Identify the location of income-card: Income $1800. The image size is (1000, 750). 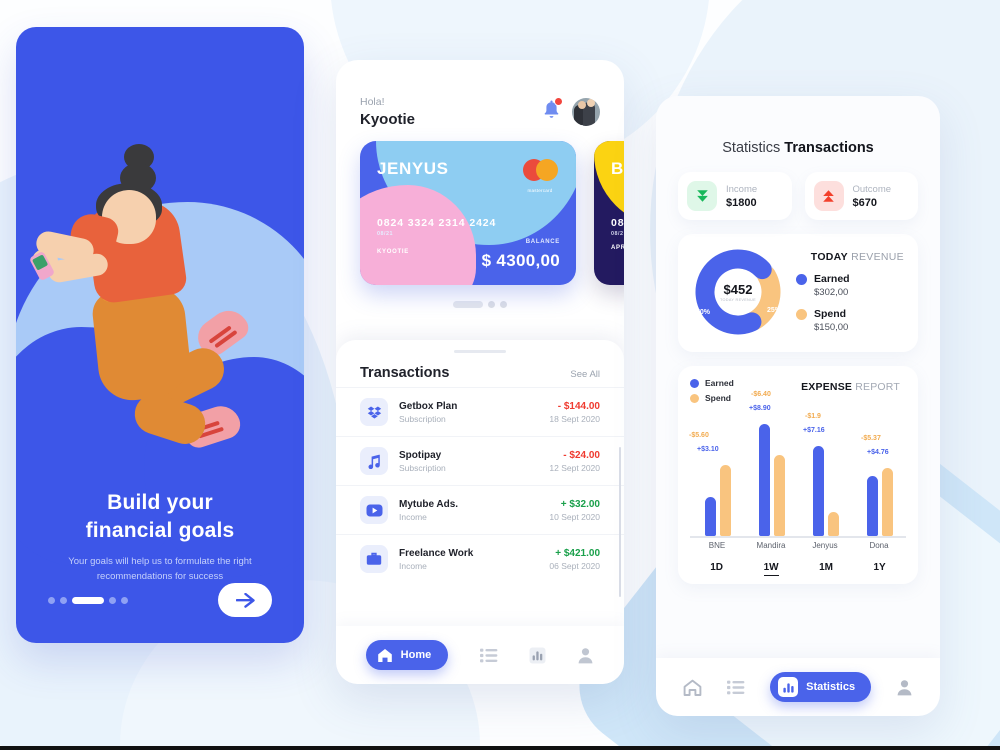
(735, 196).